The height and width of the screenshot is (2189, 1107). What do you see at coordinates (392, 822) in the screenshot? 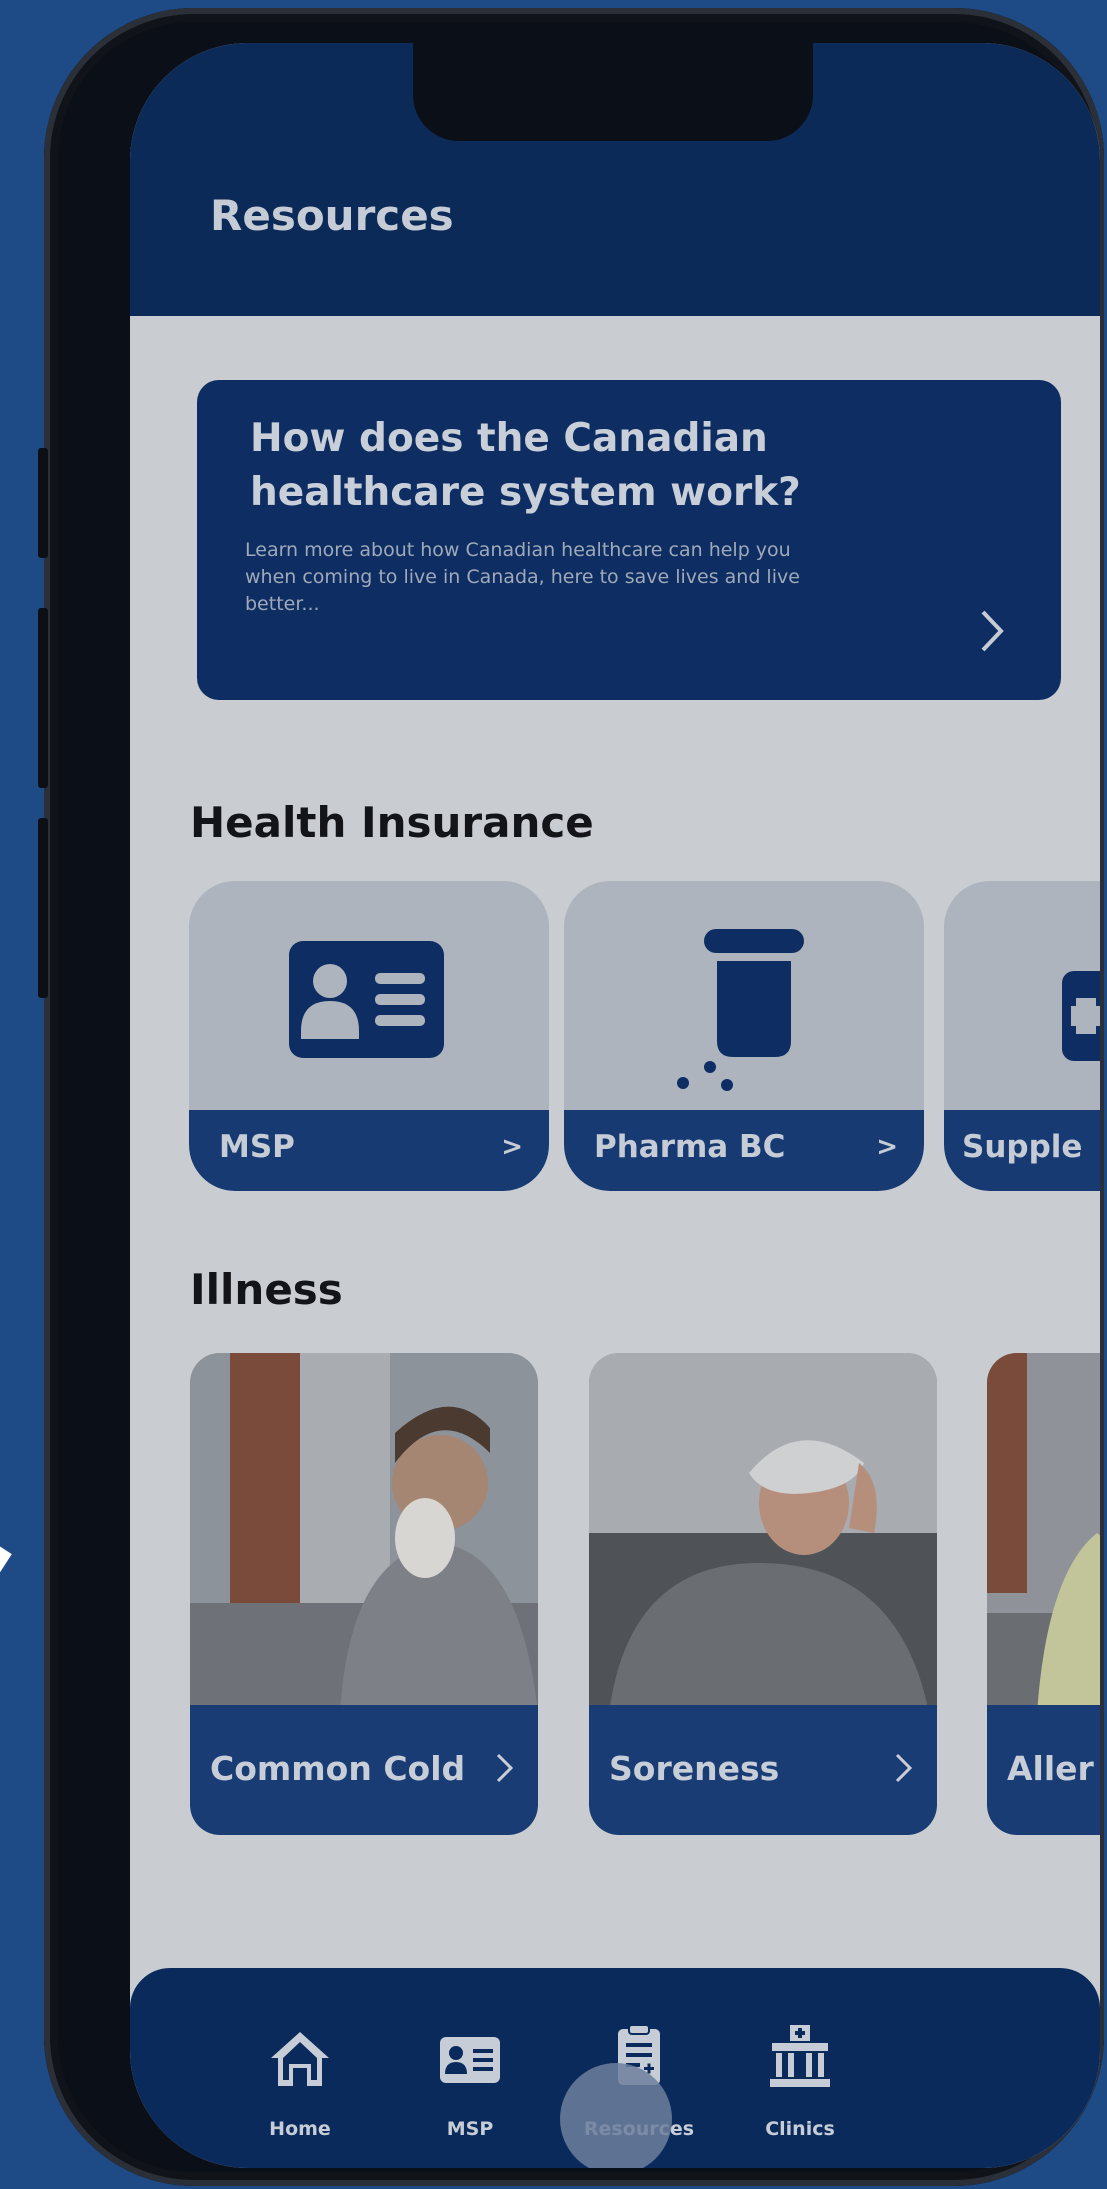
I see `health-insurance-heading: Health Insurance` at bounding box center [392, 822].